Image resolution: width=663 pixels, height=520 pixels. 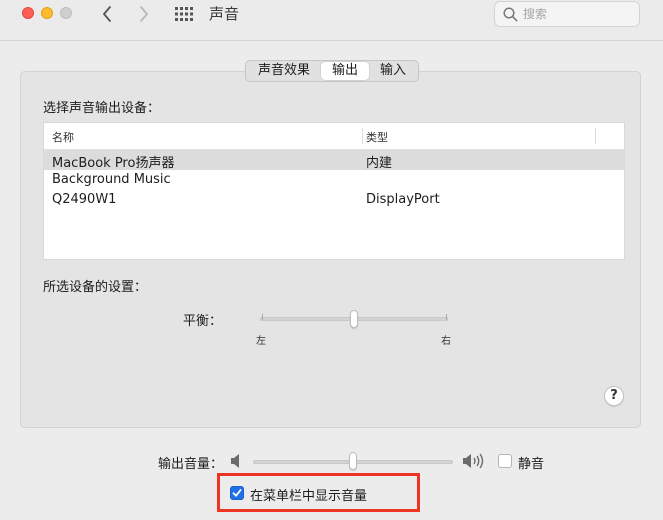 I want to click on window-title: 声音, so click(x=224, y=14).